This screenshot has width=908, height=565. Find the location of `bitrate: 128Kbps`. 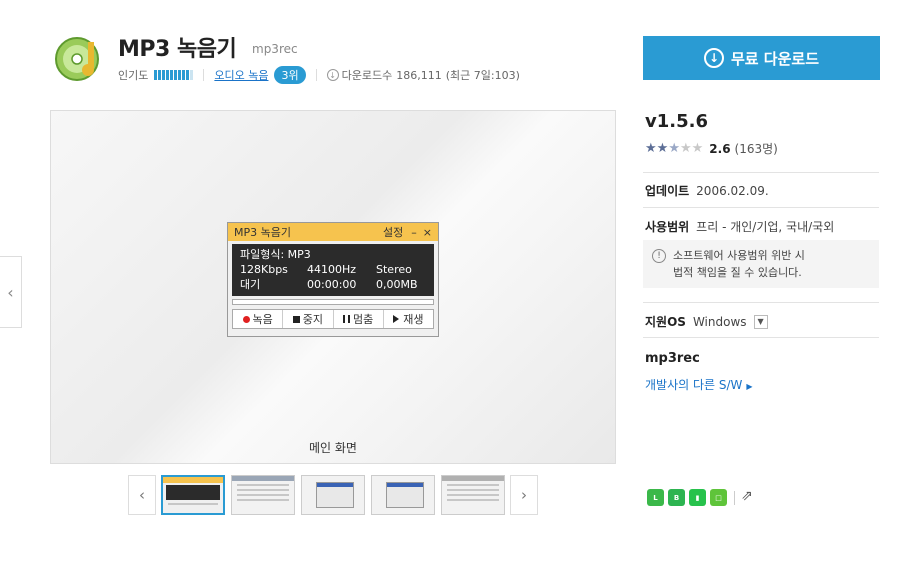

bitrate: 128Kbps is located at coordinates (264, 269).